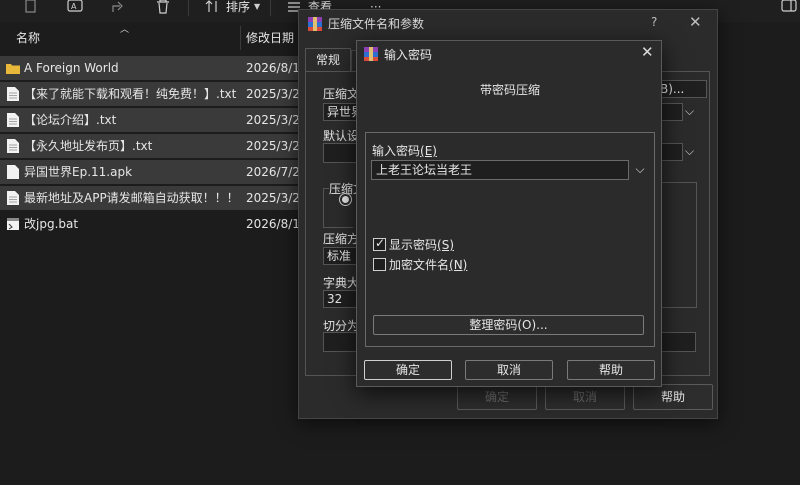 Image resolution: width=800 pixels, height=485 pixels. Describe the element at coordinates (345, 199) in the screenshot. I see `format-radio` at that location.